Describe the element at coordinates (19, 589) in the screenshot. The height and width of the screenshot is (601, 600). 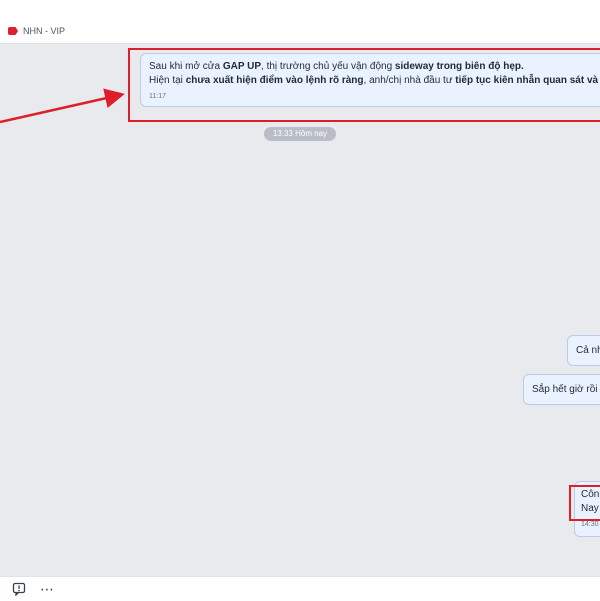
I see `quote-message-icon` at that location.